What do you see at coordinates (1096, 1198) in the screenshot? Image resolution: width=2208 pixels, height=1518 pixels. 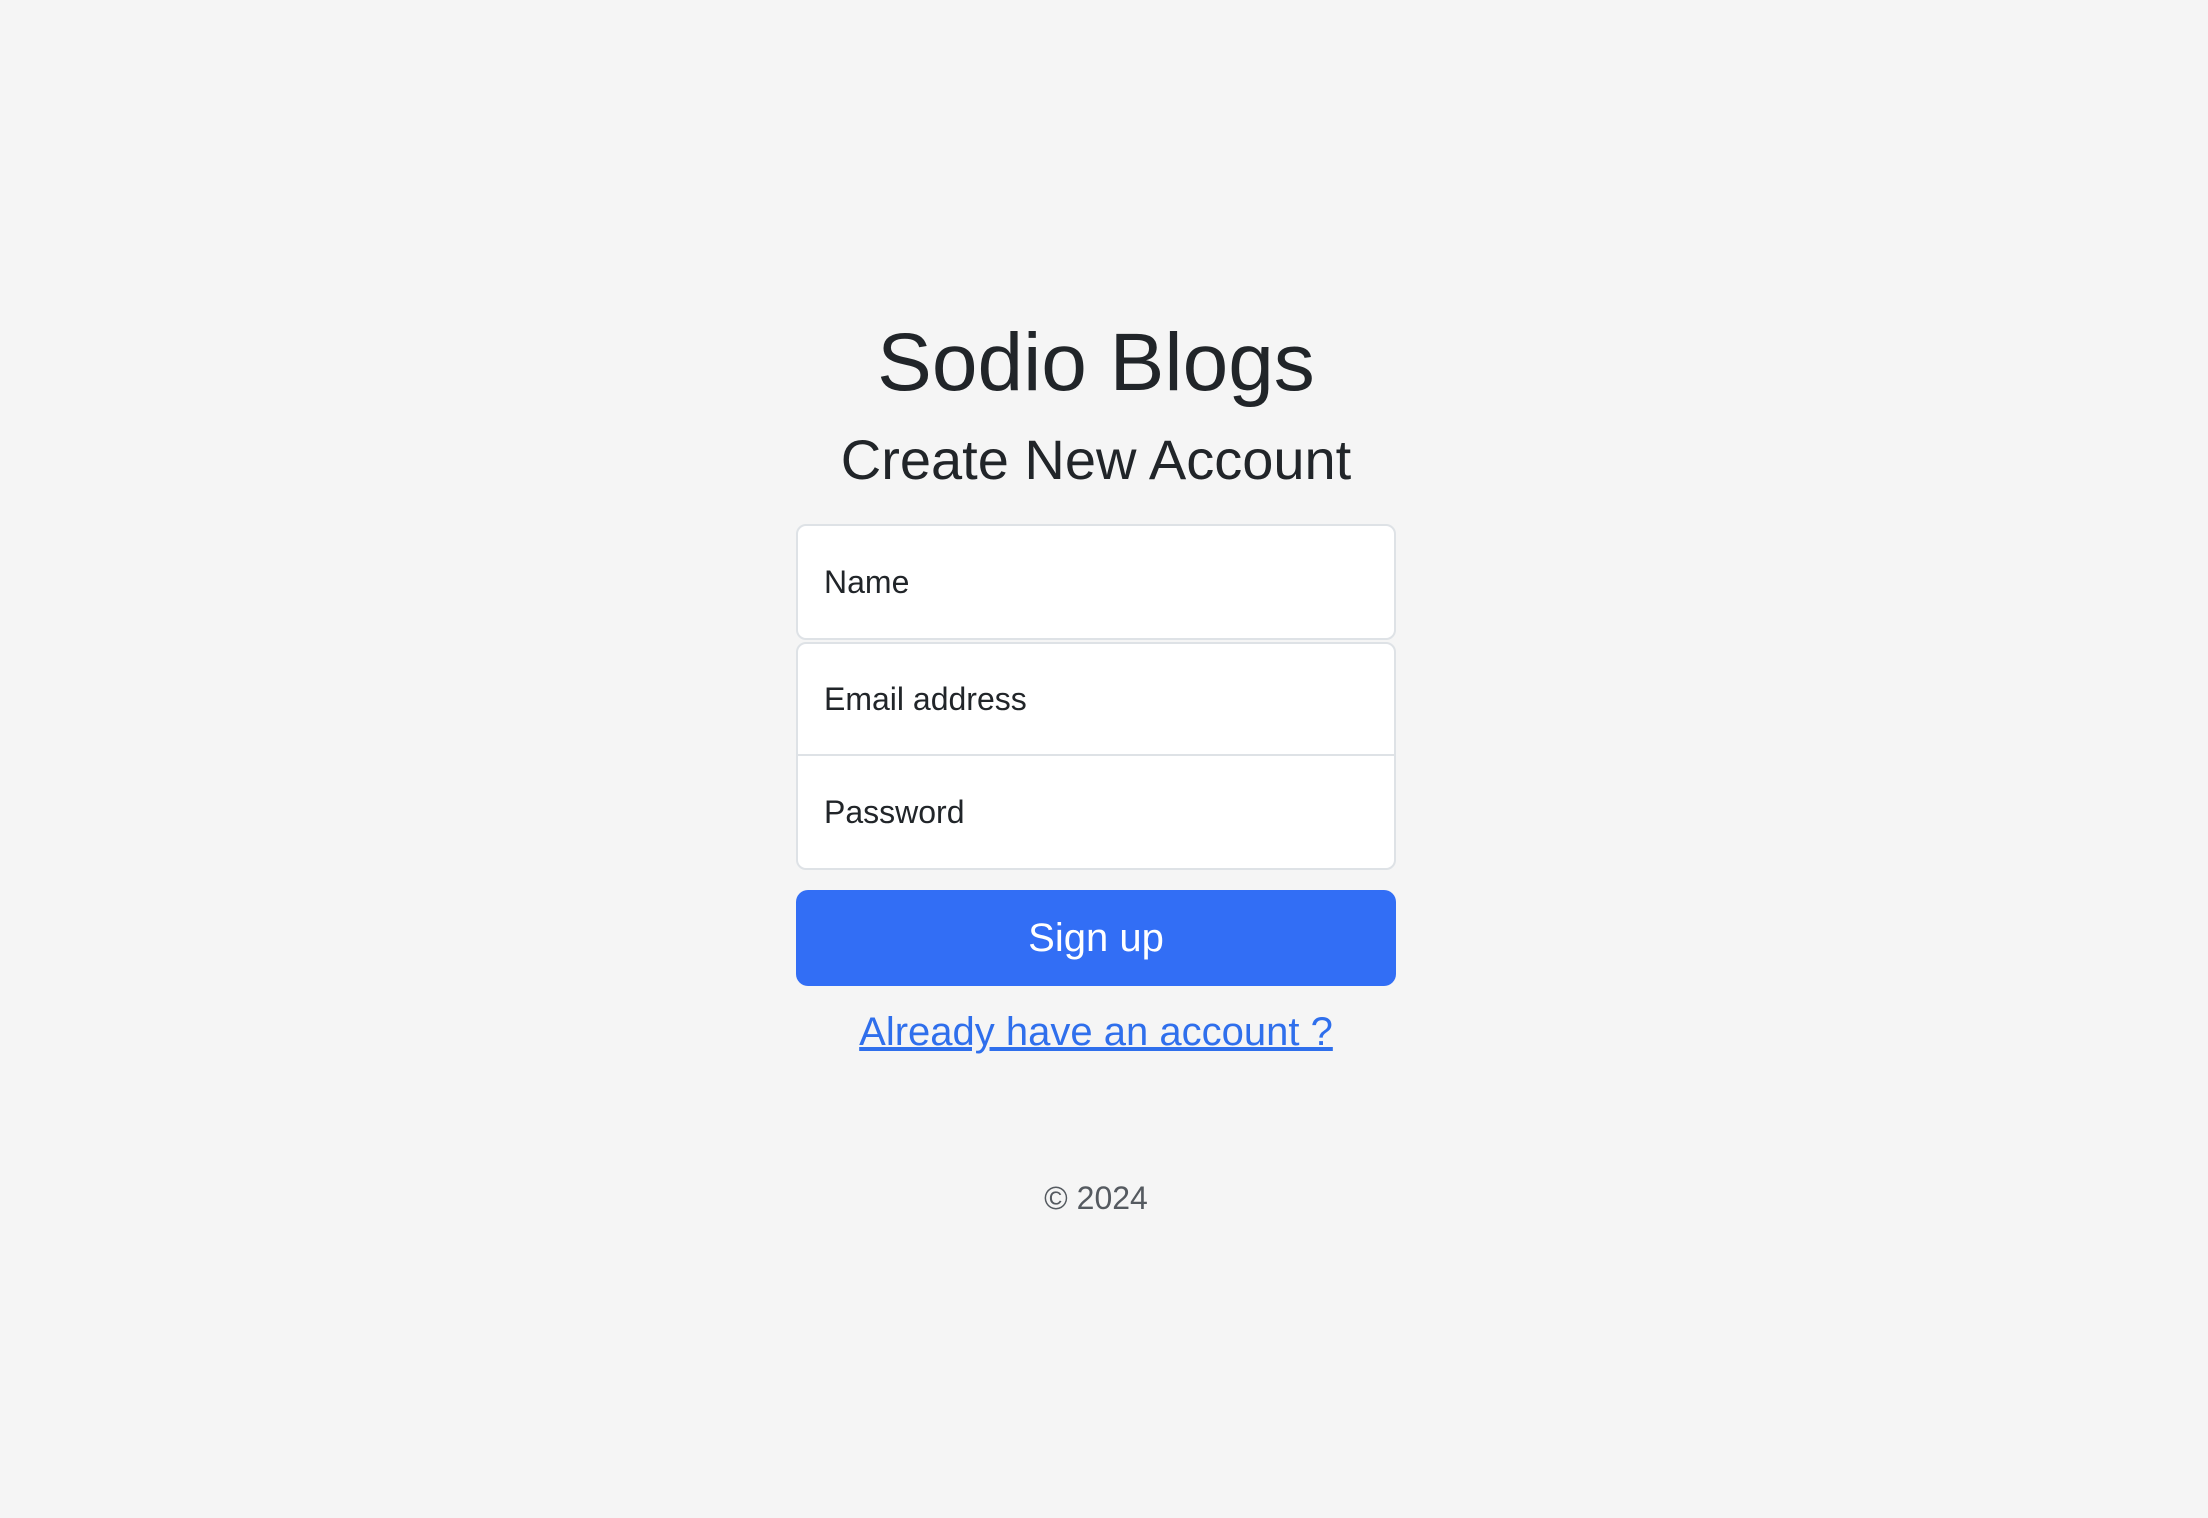 I see `copyright-footer: © 2024` at bounding box center [1096, 1198].